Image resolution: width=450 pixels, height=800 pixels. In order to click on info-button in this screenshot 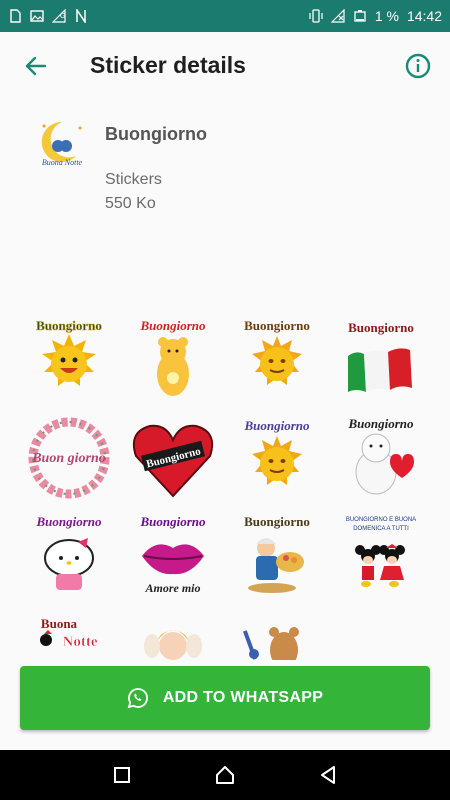, I will do `click(418, 66)`.